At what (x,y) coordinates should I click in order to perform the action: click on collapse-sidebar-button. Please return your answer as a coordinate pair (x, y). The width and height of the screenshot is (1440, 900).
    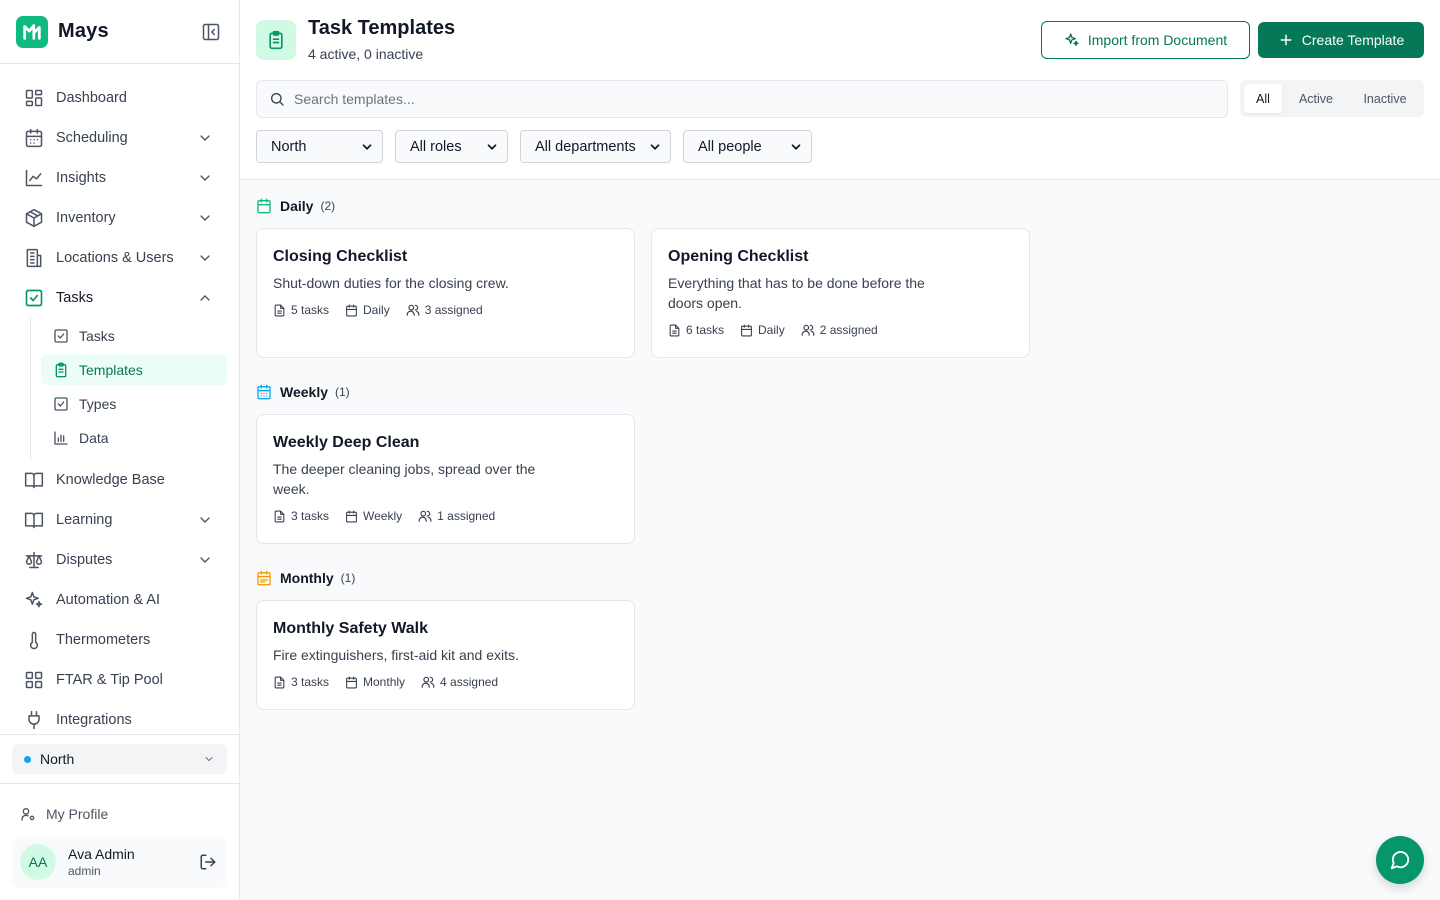
    Looking at the image, I should click on (211, 32).